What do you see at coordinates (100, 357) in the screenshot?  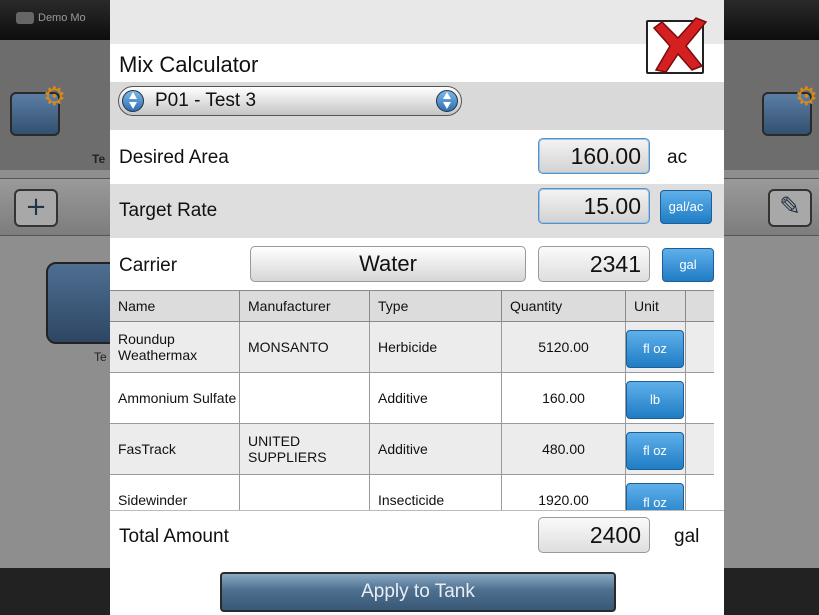 I see `background-te-label-2: Te` at bounding box center [100, 357].